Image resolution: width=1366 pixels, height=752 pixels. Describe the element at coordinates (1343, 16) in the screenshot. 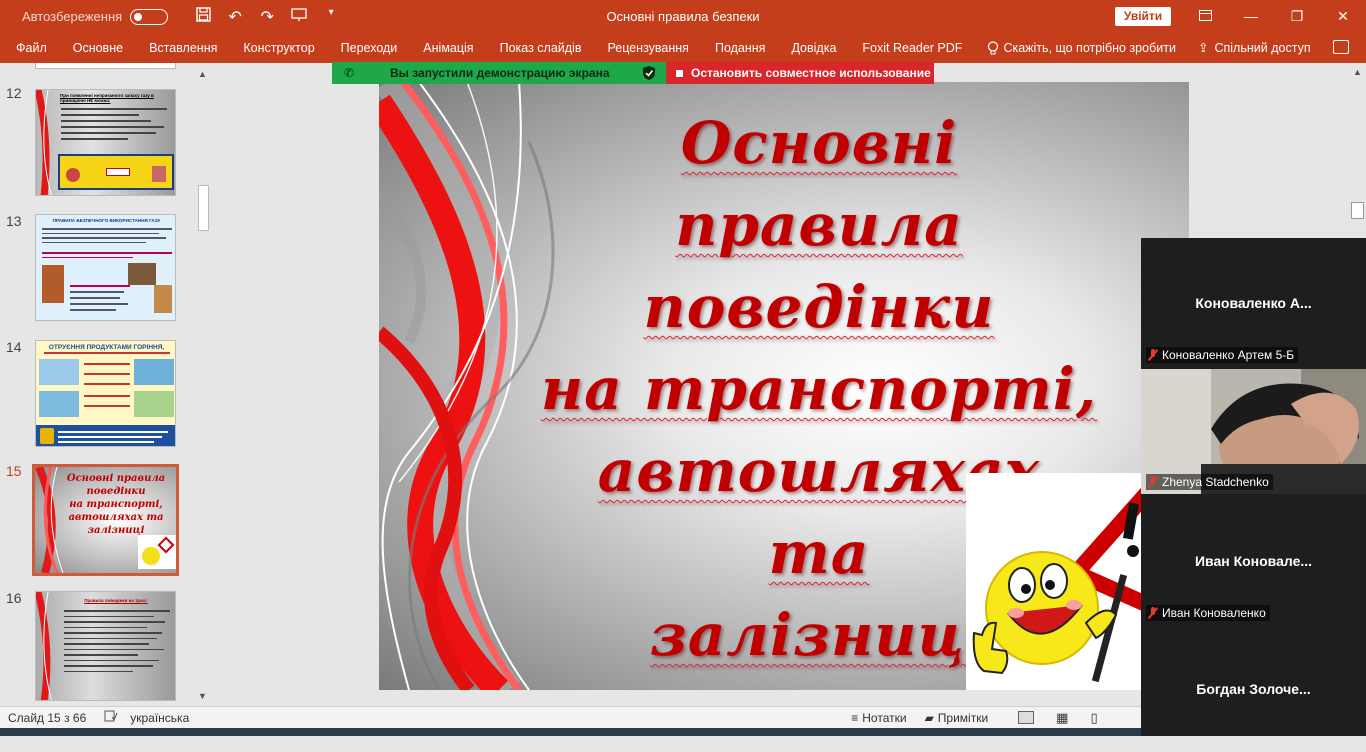

I see `close-icon: ✕` at that location.